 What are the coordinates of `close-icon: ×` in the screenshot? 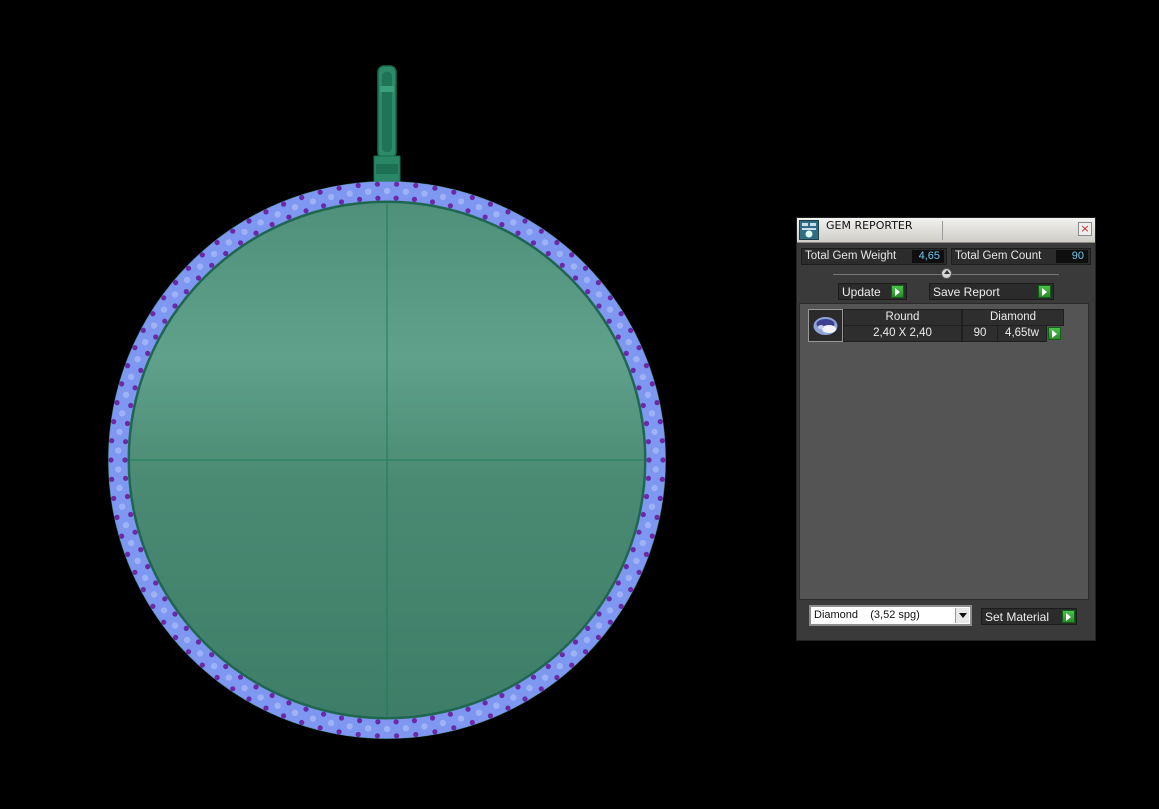 It's located at (1085, 229).